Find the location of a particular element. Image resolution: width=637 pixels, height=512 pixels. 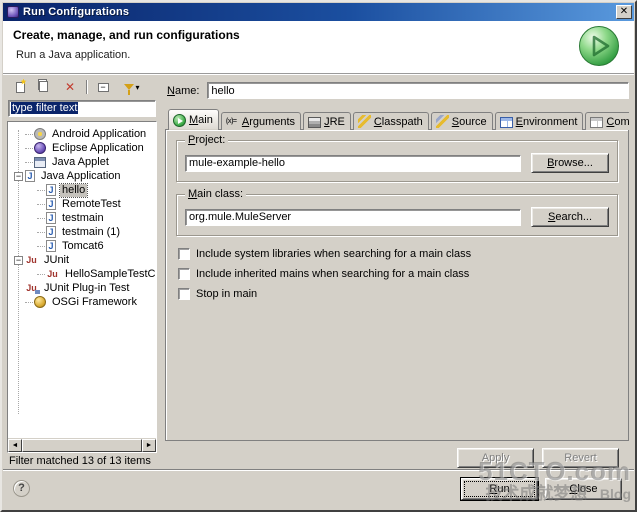

tab-label: Environment is located at coordinates (546, 121).